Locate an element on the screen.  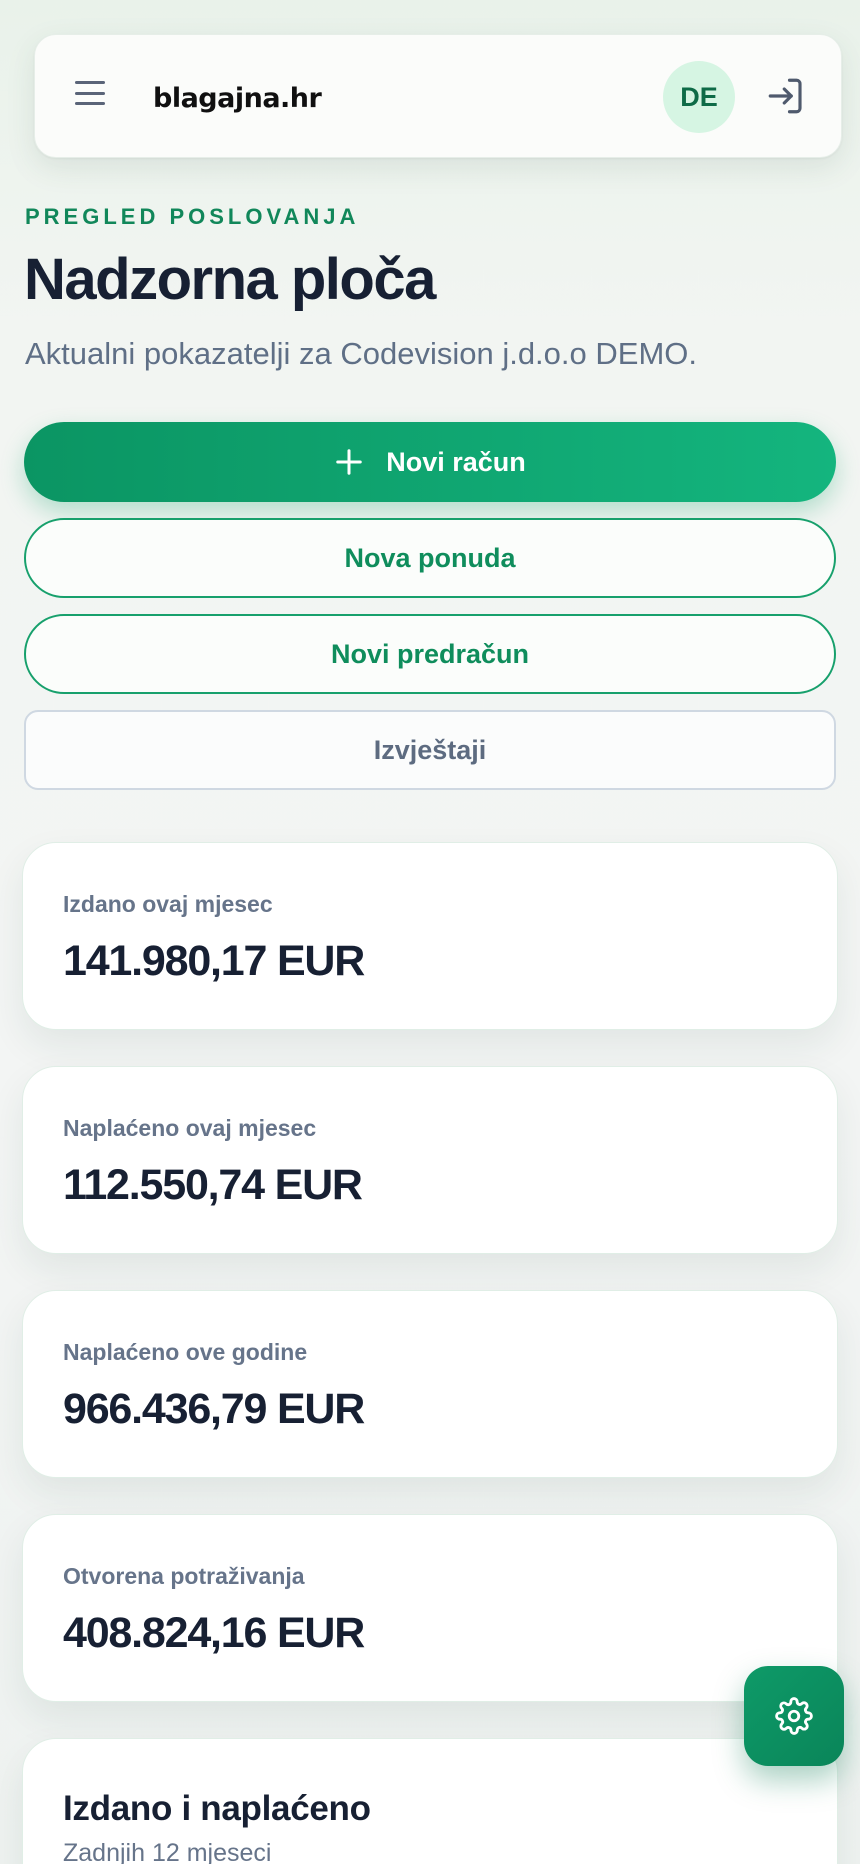
stat-value: 112.550,74 EUR is located at coordinates (213, 1185).